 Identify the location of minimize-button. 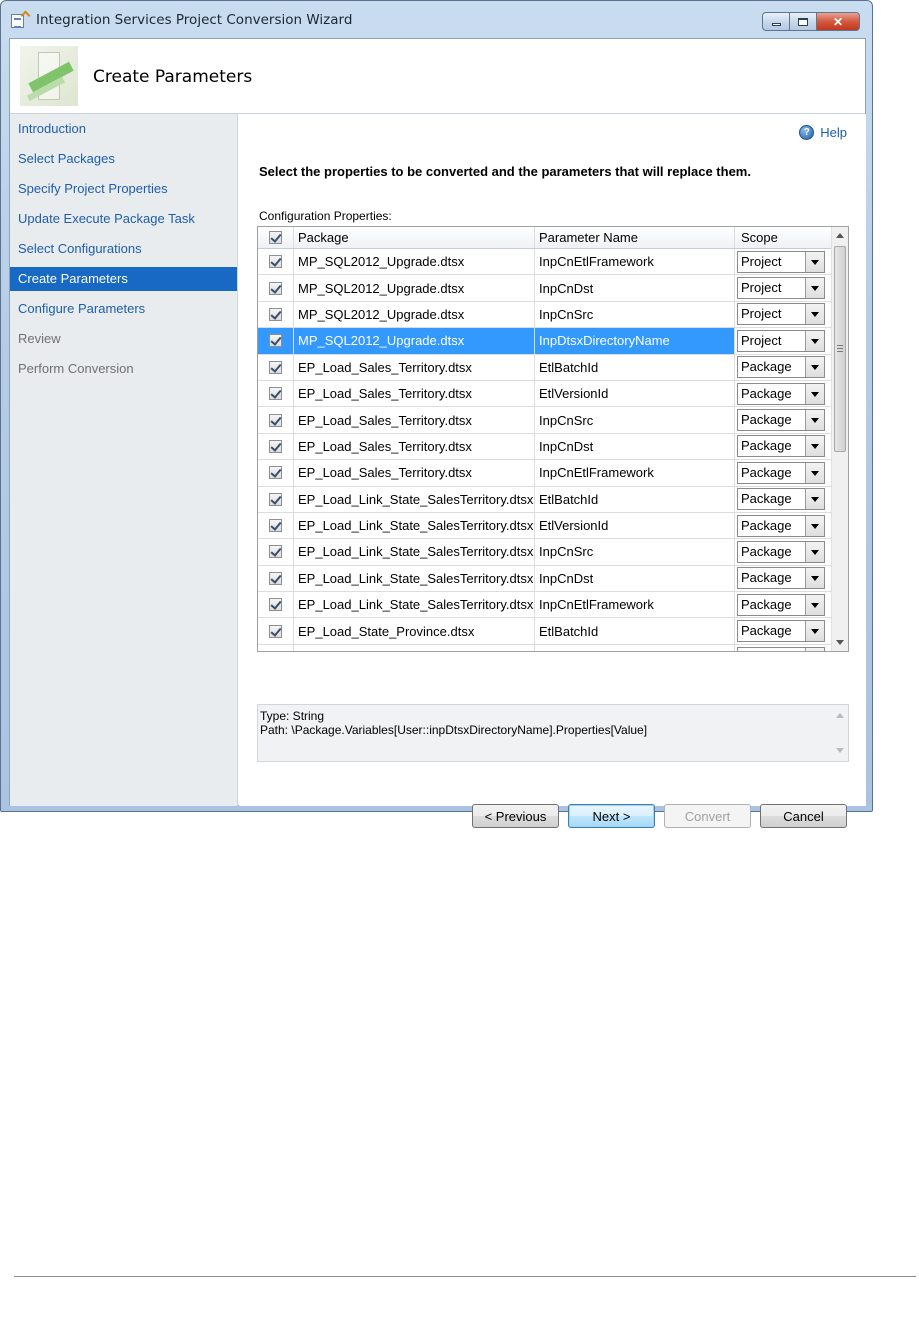
(775, 21).